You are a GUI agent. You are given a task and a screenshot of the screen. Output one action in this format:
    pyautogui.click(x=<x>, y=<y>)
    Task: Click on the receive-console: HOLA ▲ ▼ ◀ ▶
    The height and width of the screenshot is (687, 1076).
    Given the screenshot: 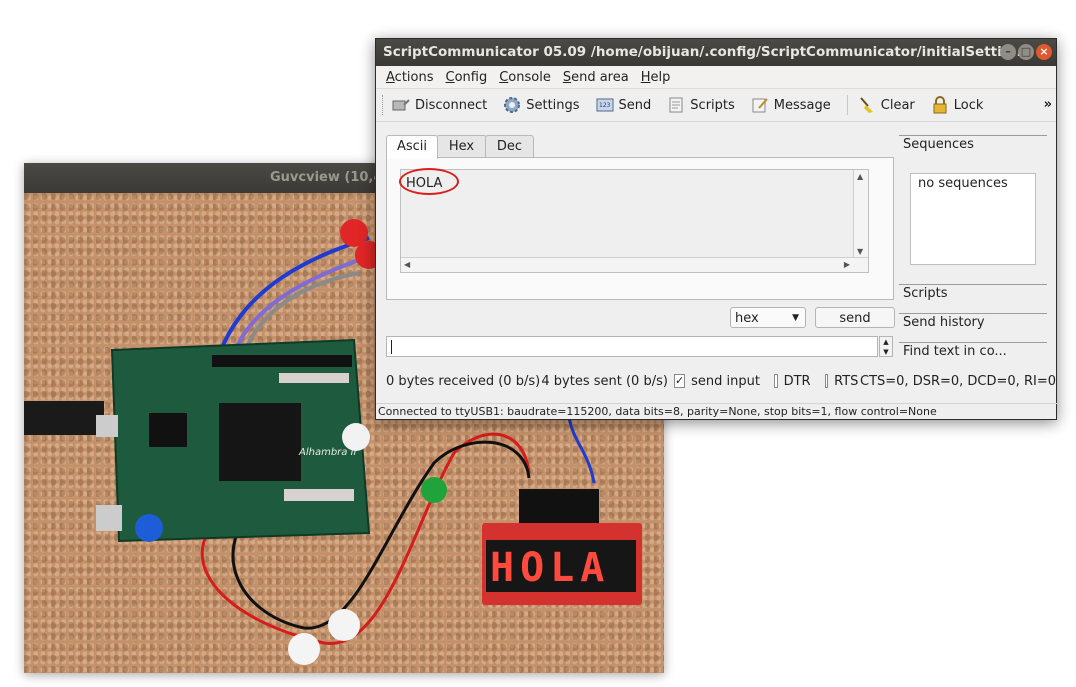 What is the action you would take?
    pyautogui.click(x=634, y=220)
    